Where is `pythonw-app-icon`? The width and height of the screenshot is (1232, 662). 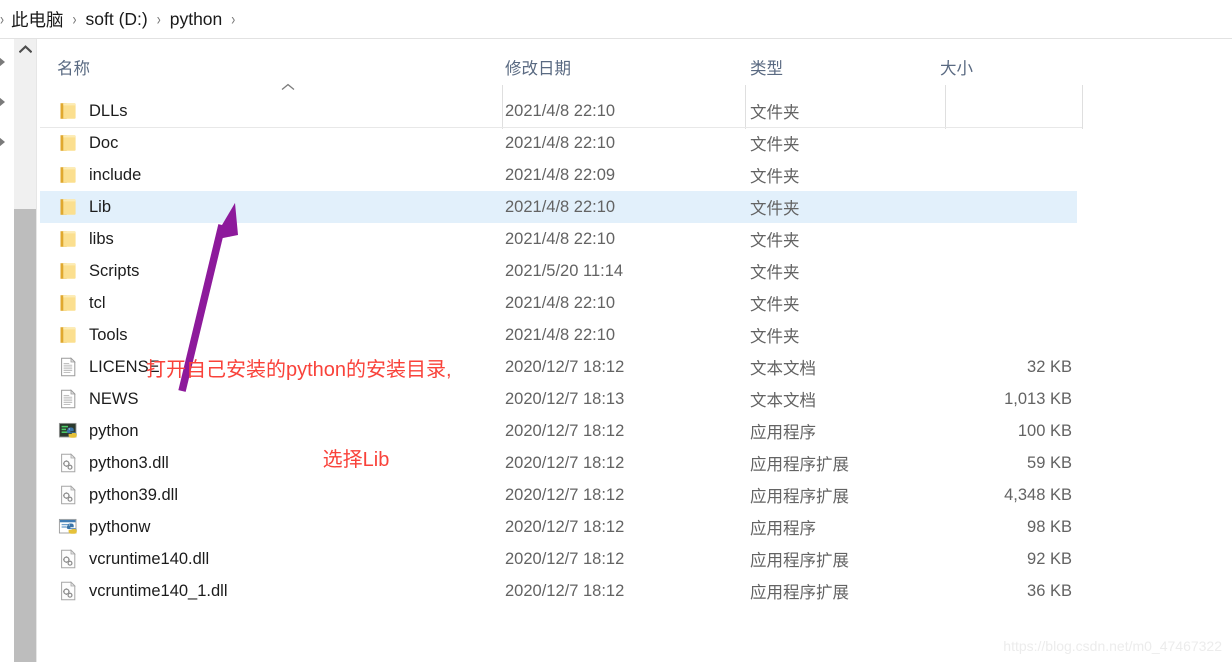 pythonw-app-icon is located at coordinates (68, 527).